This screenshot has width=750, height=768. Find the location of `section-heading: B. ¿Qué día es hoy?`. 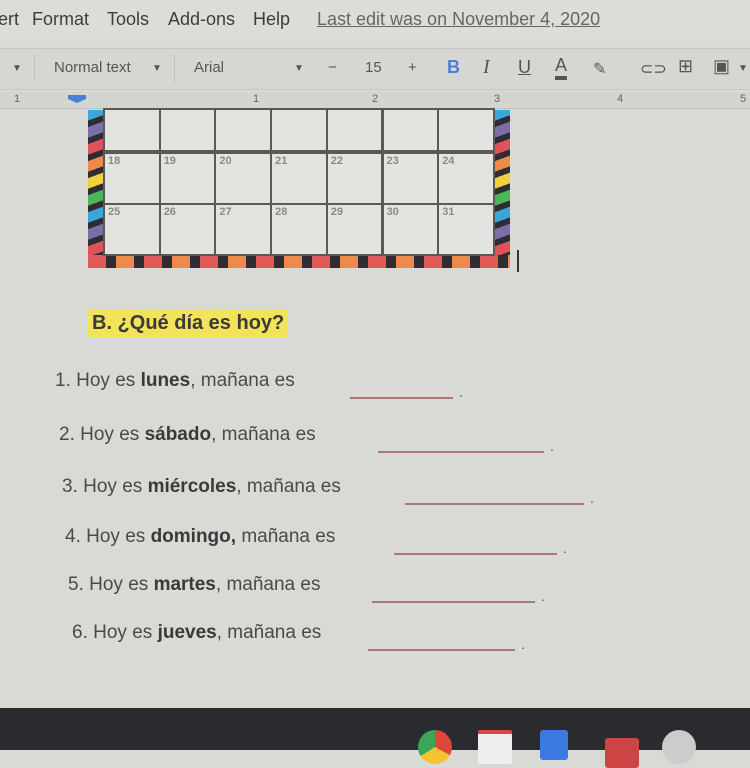

section-heading: B. ¿Qué día es hoy? is located at coordinates (188, 323).